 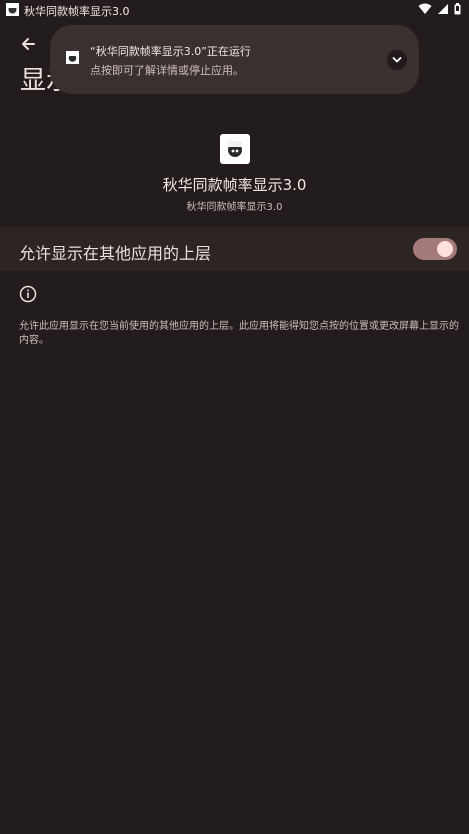 I want to click on back-arrow-icon, so click(x=29, y=44).